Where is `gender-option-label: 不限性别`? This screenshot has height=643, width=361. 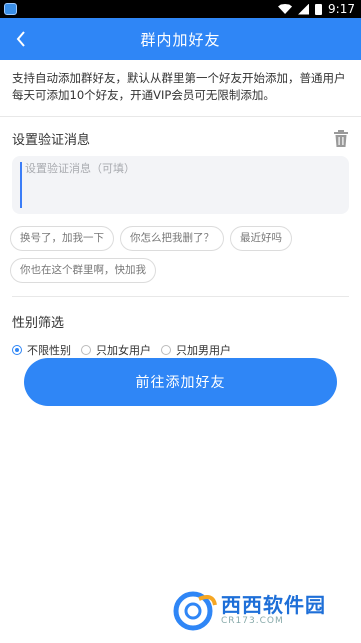 gender-option-label: 不限性别 is located at coordinates (49, 350).